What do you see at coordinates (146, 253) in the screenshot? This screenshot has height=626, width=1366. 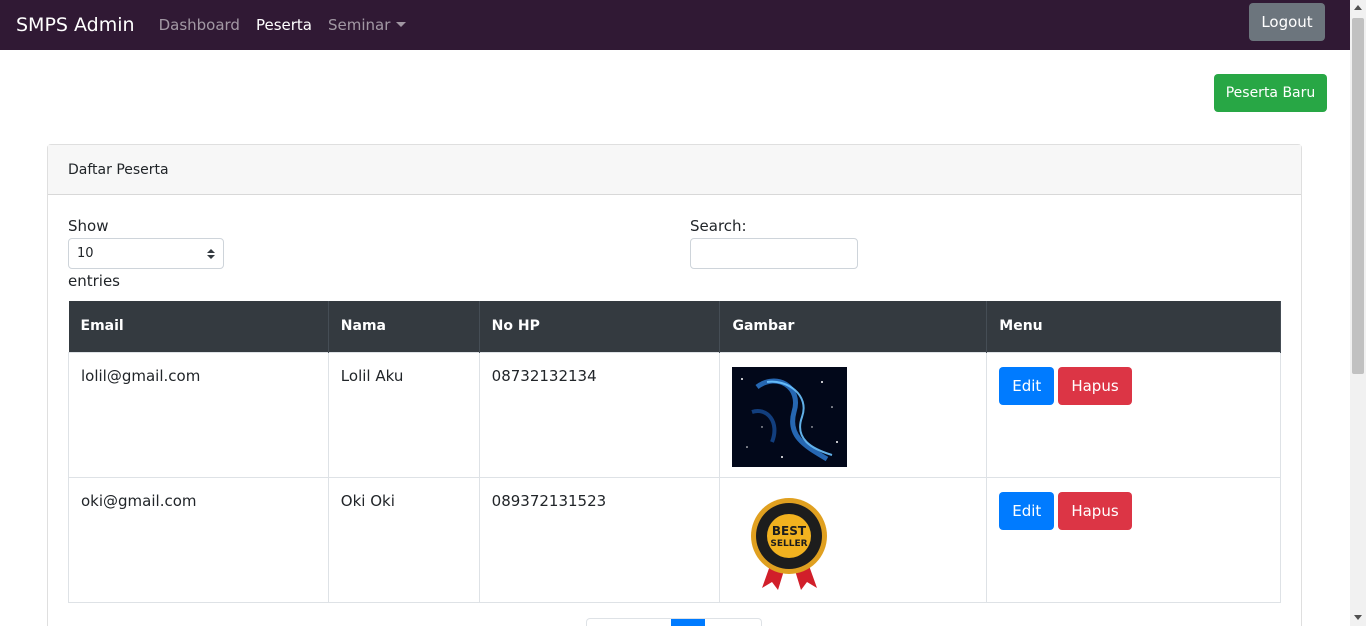 I see `entries-select: 10` at bounding box center [146, 253].